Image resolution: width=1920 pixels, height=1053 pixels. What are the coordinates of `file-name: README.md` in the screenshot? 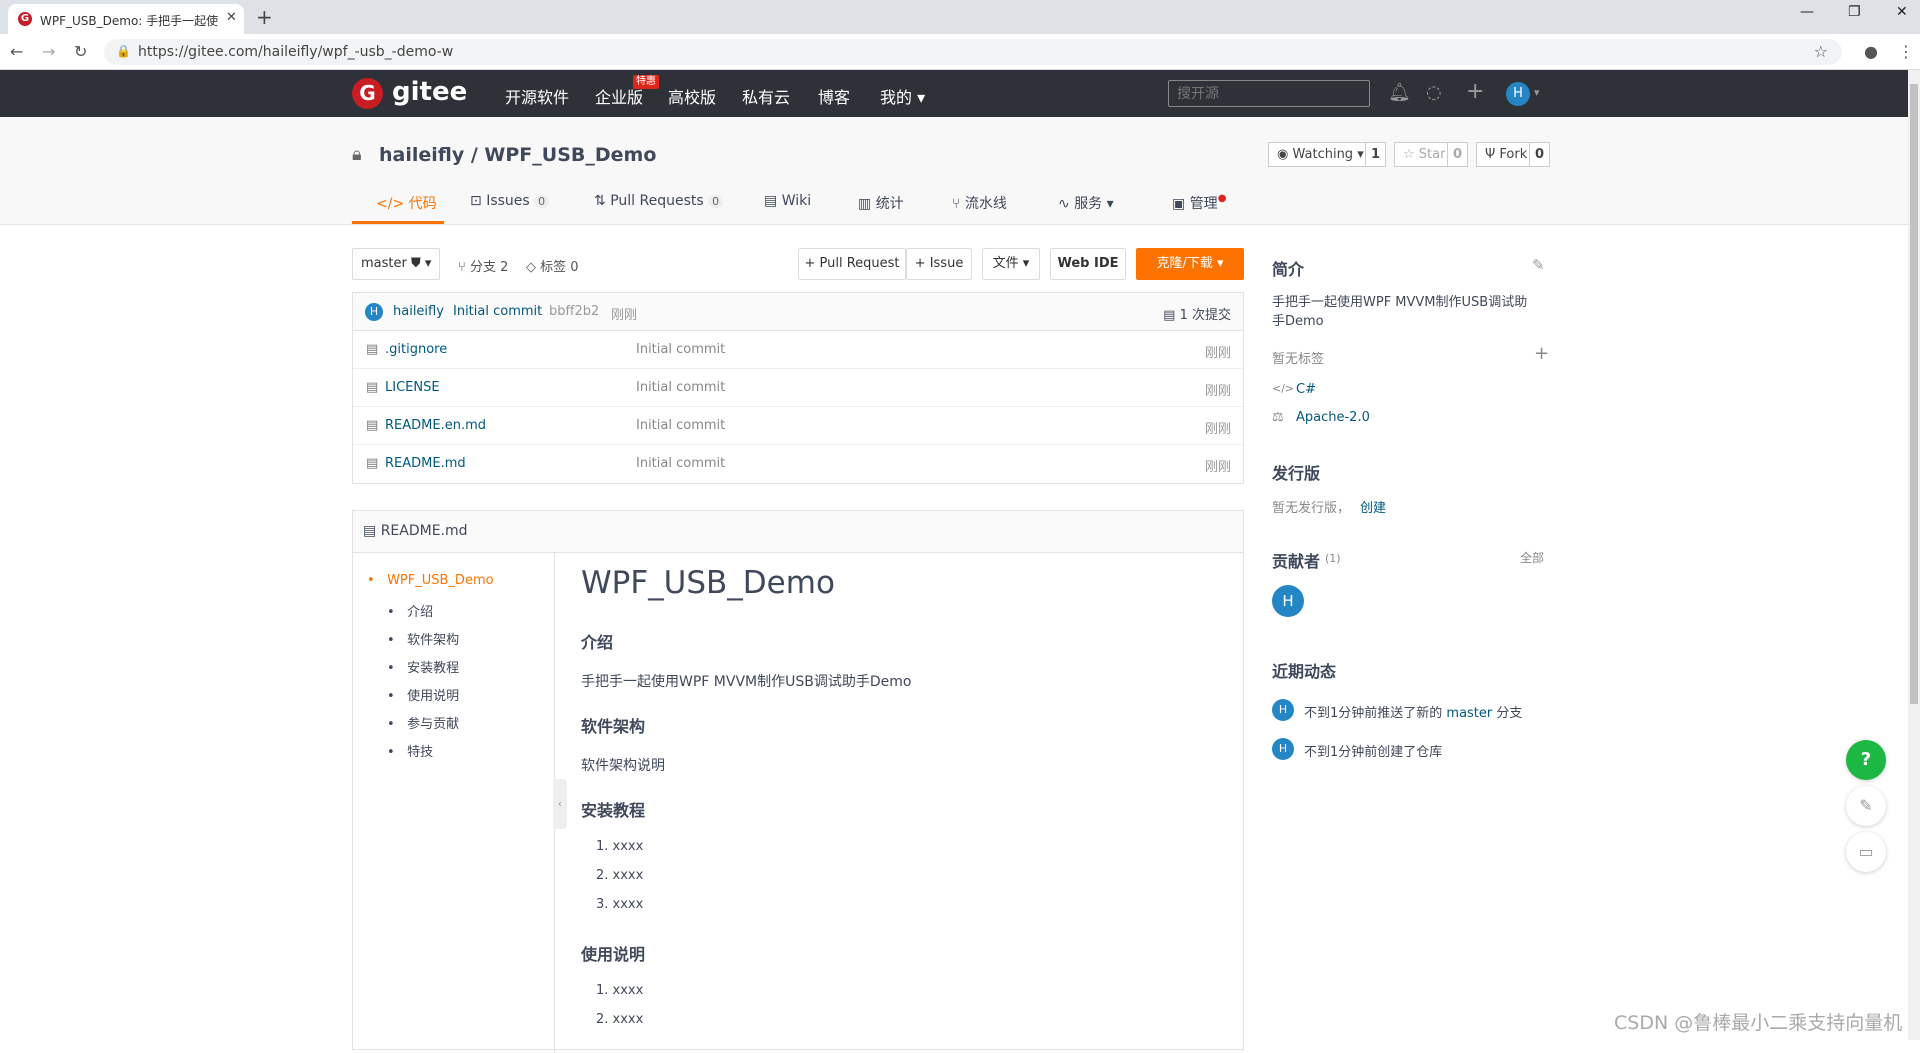 It's located at (425, 463).